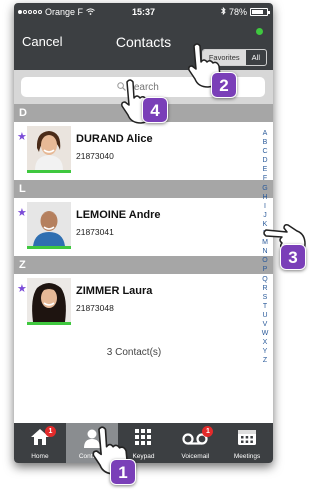 This screenshot has height=496, width=326. I want to click on callout-4: 4, so click(147, 107).